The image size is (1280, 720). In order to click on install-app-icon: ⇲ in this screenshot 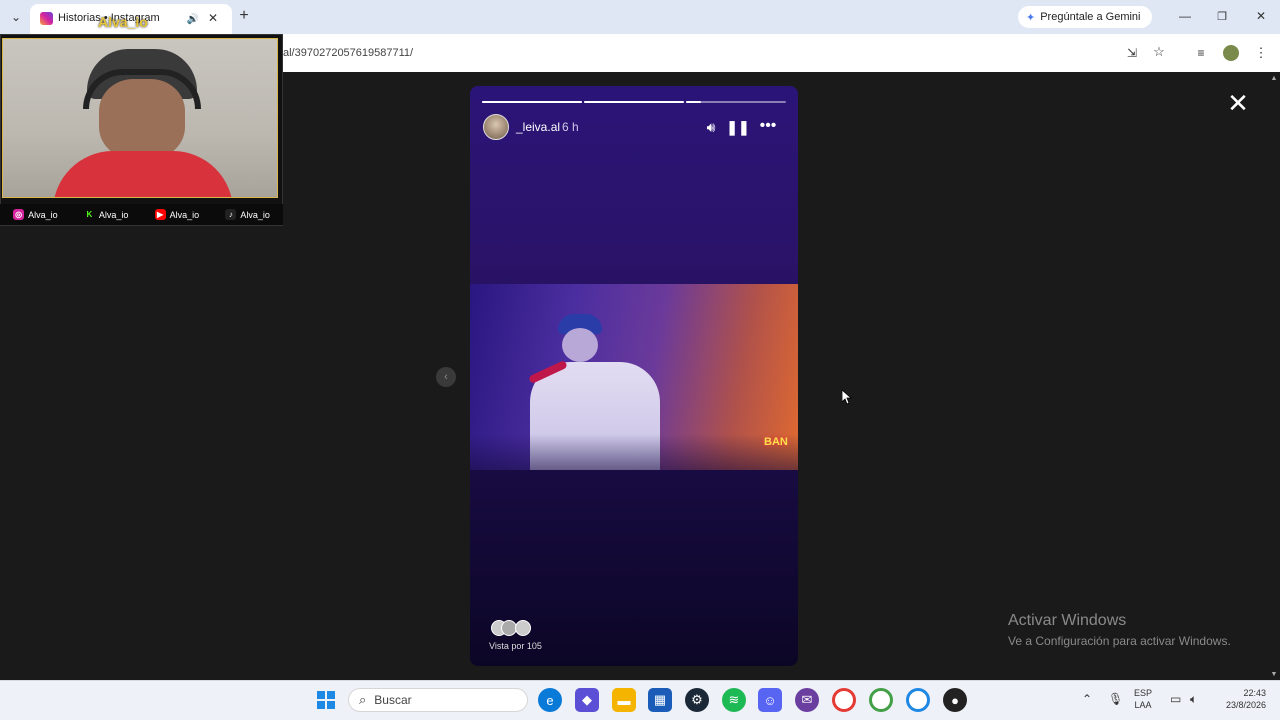, I will do `click(1132, 53)`.